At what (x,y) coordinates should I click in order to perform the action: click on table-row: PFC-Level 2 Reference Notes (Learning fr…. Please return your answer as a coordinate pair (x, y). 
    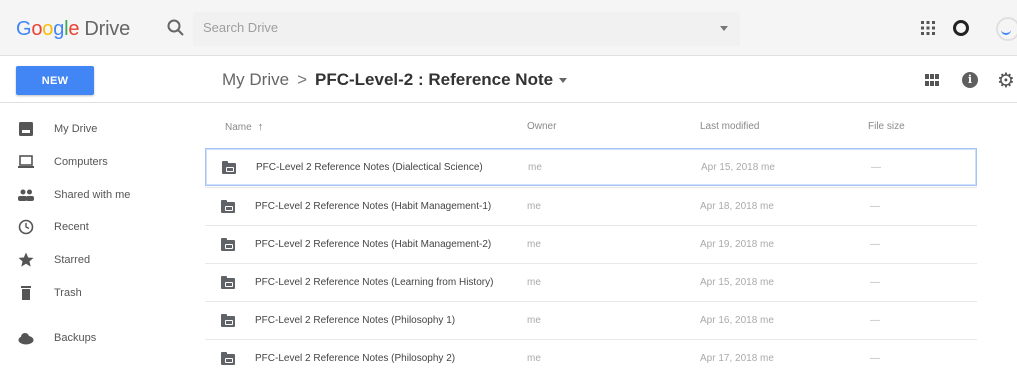
    Looking at the image, I should click on (591, 282).